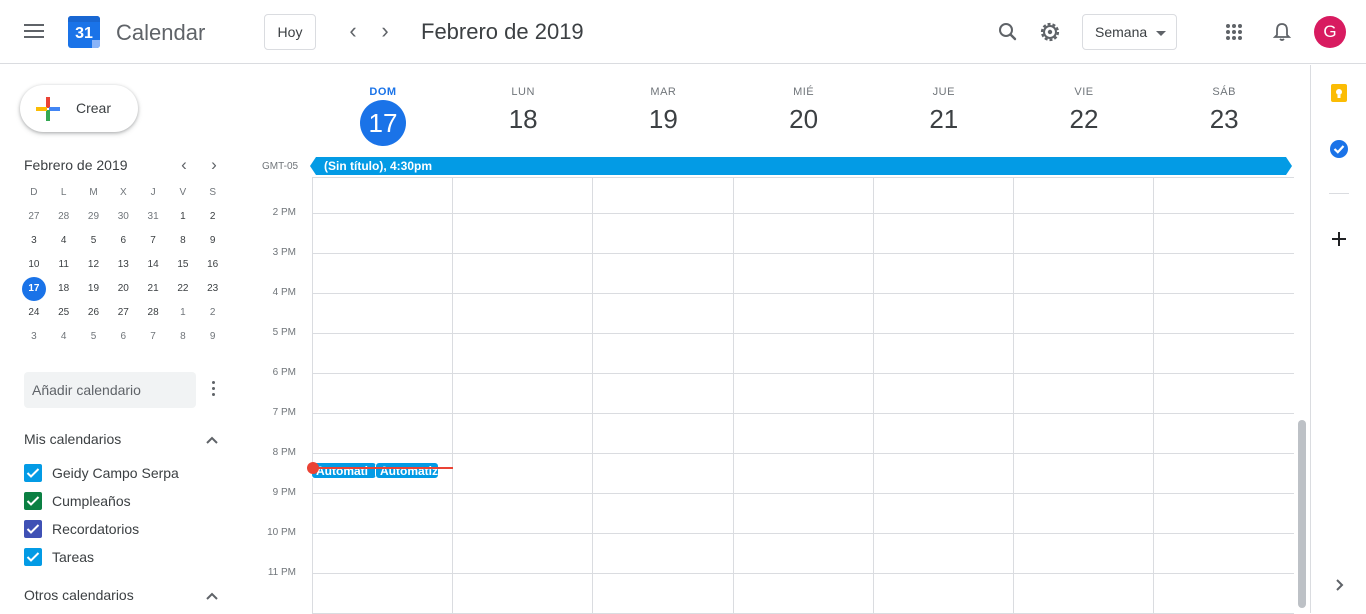 The width and height of the screenshot is (1366, 614). What do you see at coordinates (153, 217) in the screenshot?
I see `mini-day-cell: 31` at bounding box center [153, 217].